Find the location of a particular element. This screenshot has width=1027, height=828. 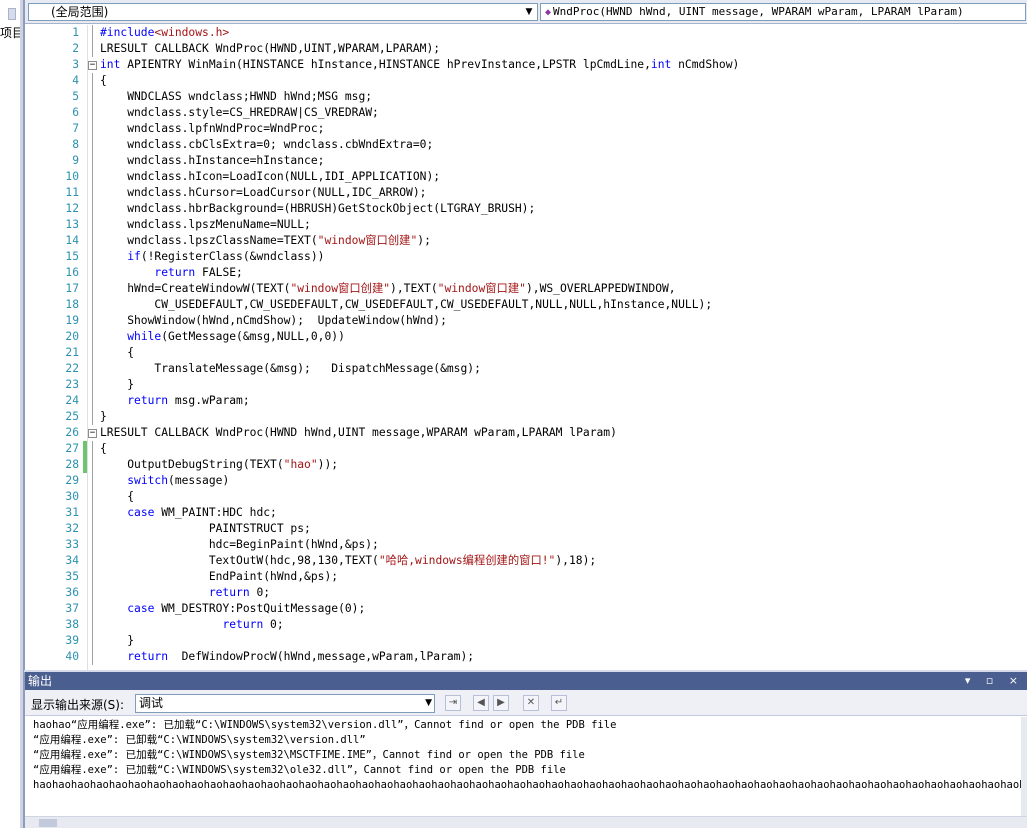

code-line: 30 { is located at coordinates (526, 497).